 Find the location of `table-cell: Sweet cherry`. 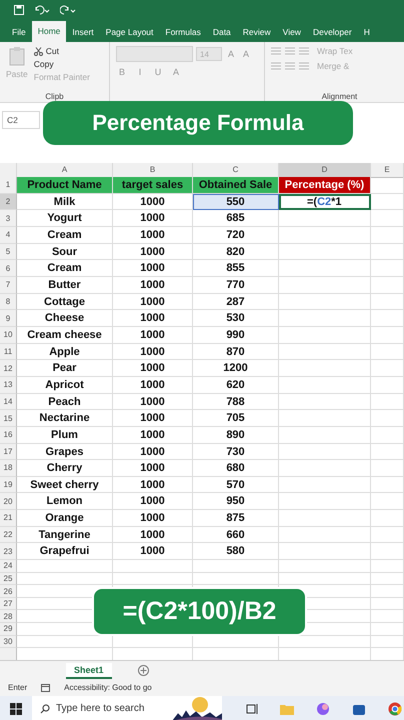

table-cell: Sweet cherry is located at coordinates (65, 485).